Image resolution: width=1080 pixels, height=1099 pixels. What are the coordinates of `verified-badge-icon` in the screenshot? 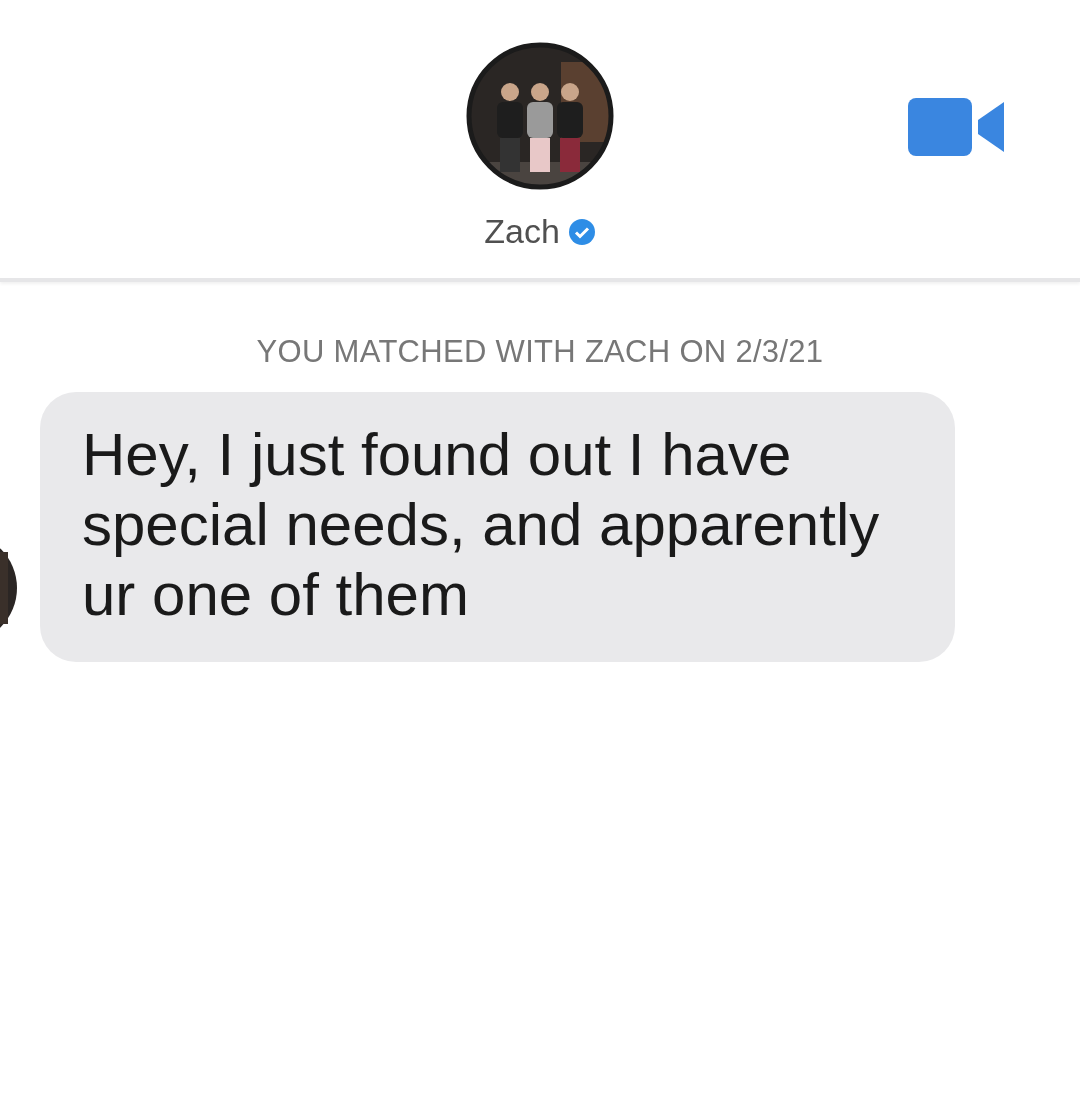 It's located at (581, 231).